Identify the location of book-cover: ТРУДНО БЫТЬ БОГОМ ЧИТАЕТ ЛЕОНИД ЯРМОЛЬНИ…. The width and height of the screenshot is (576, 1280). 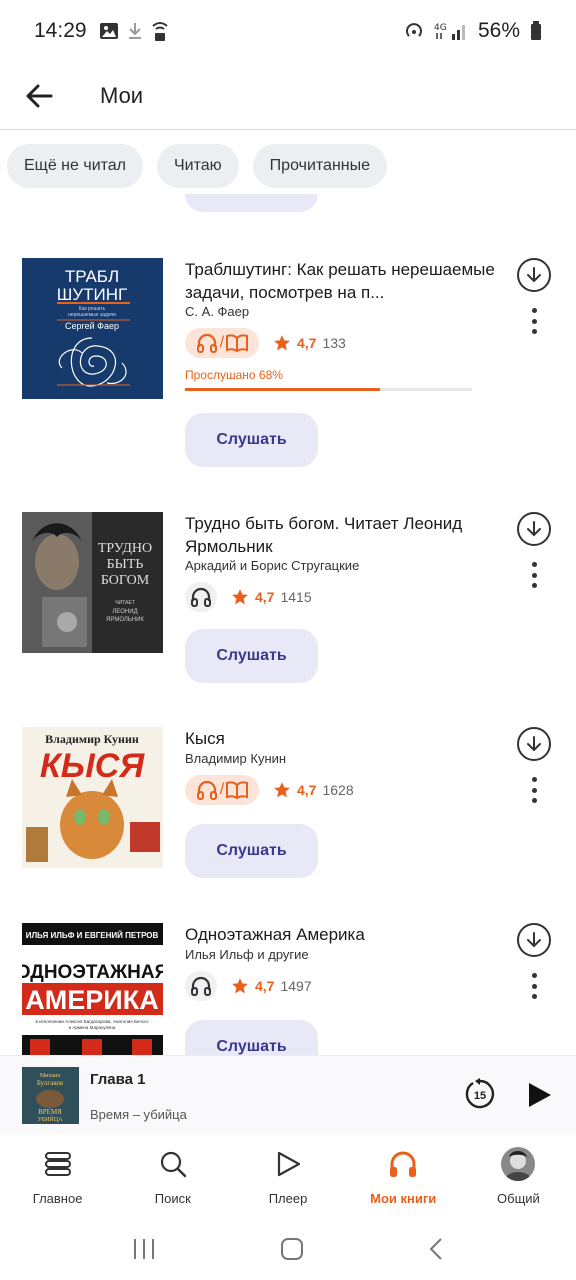
(92, 582).